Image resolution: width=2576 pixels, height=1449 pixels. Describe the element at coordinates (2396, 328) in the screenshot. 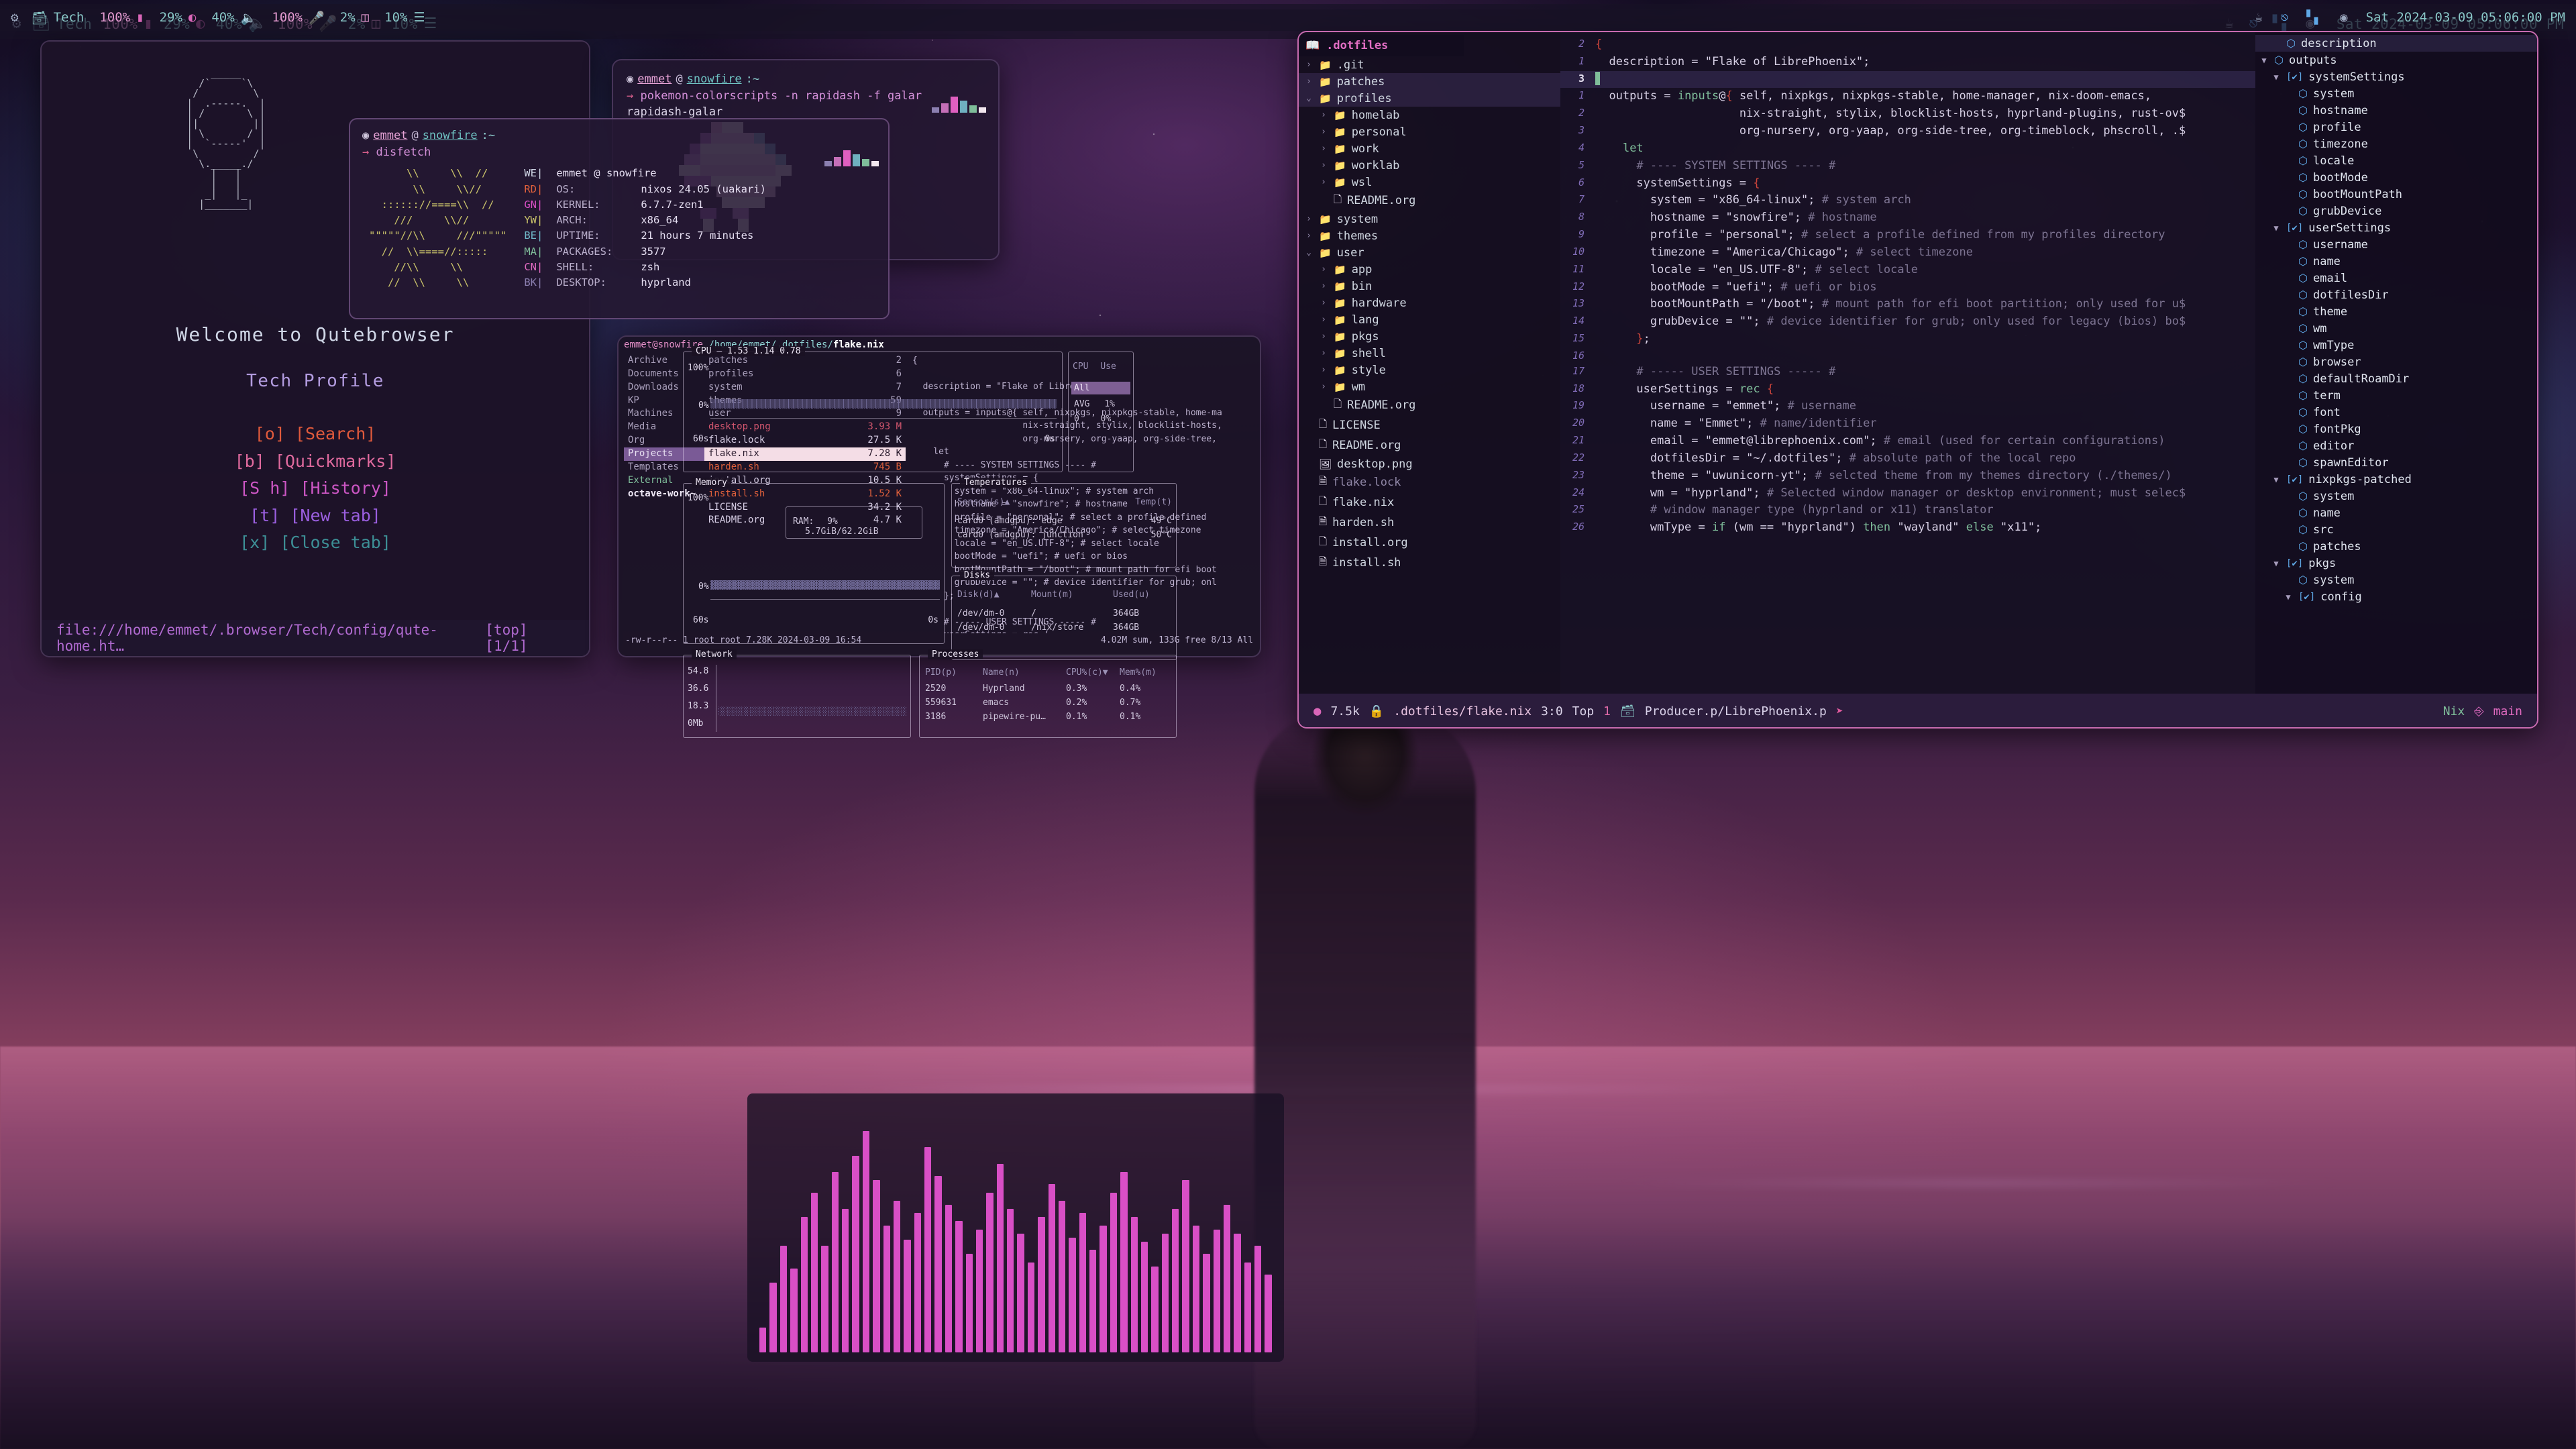

I see `imenu-item: ⬡ wm` at that location.